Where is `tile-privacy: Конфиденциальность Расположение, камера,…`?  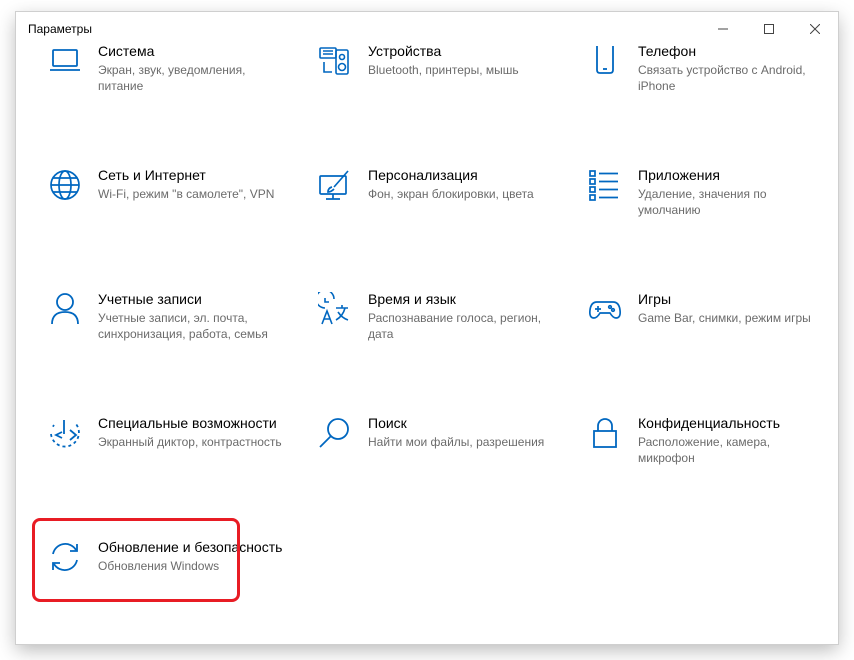 tile-privacy: Конфиденциальность Расположение, камера,… is located at coordinates (713, 464).